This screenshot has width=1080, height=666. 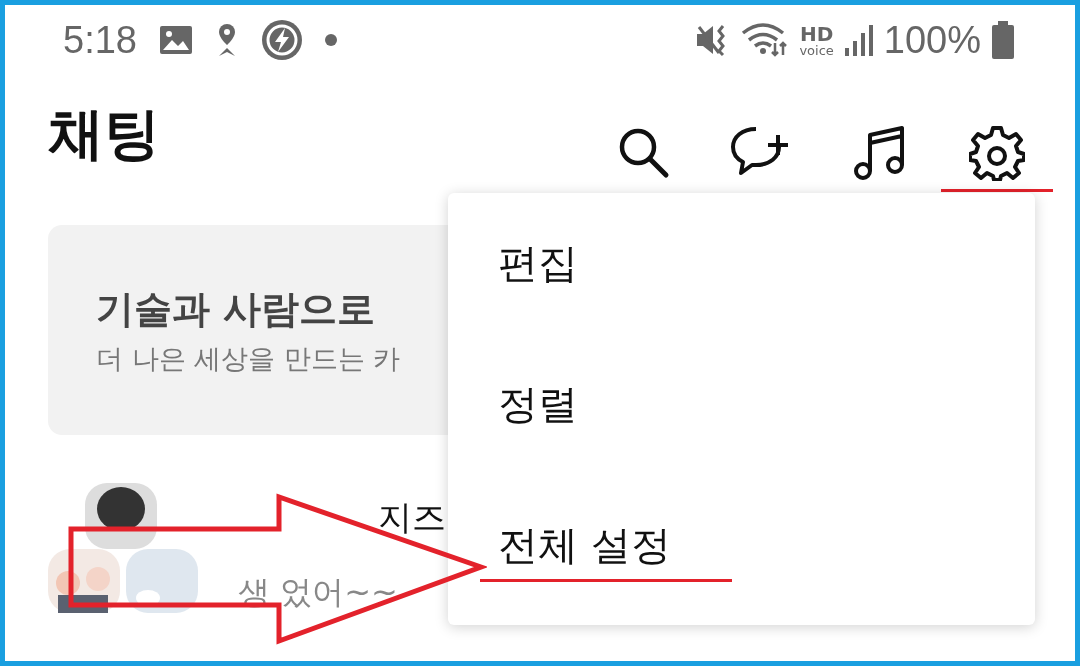 I want to click on hd-label: HD, so click(x=816, y=33).